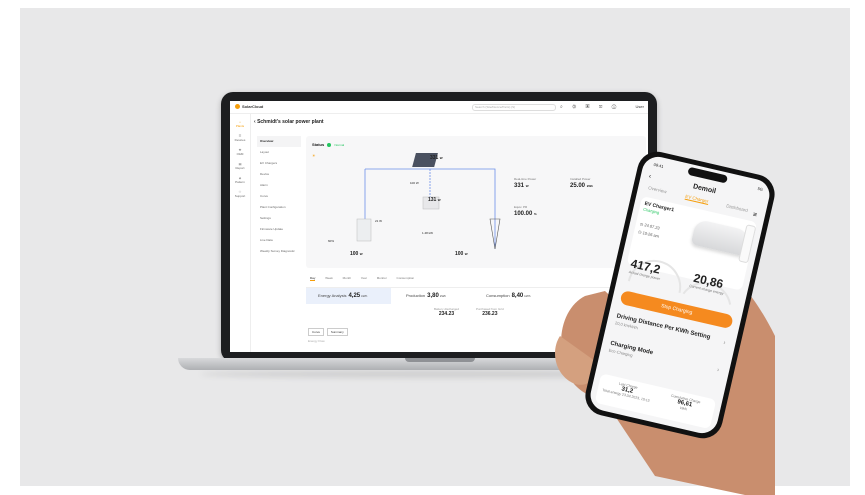  I want to click on nav-devices: ☰ Devices, so click(240, 138).